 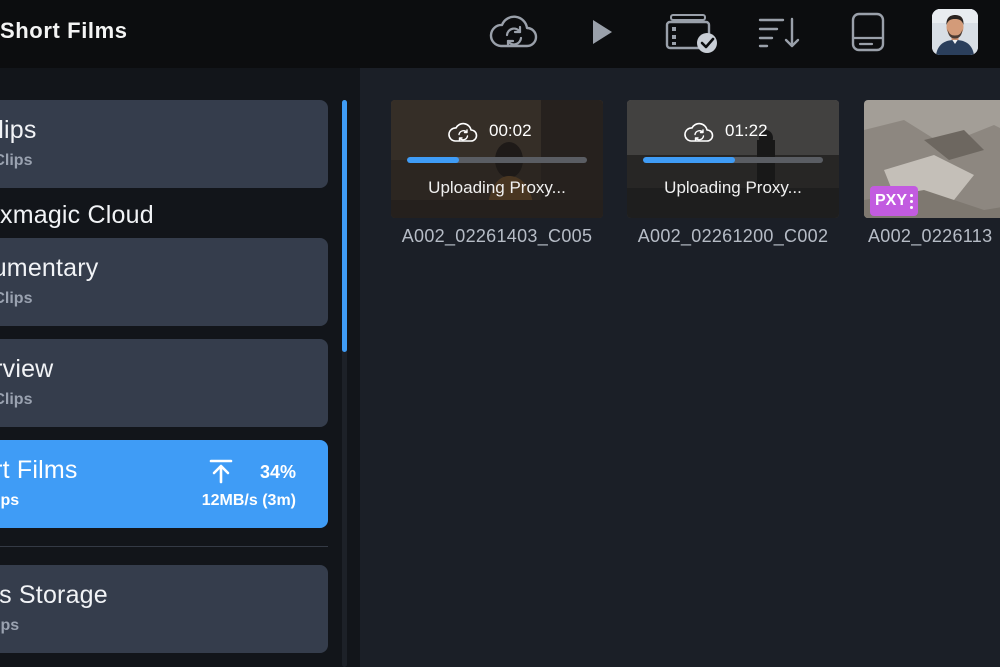 I want to click on clip-name: A002_02261200_C002, so click(x=733, y=236).